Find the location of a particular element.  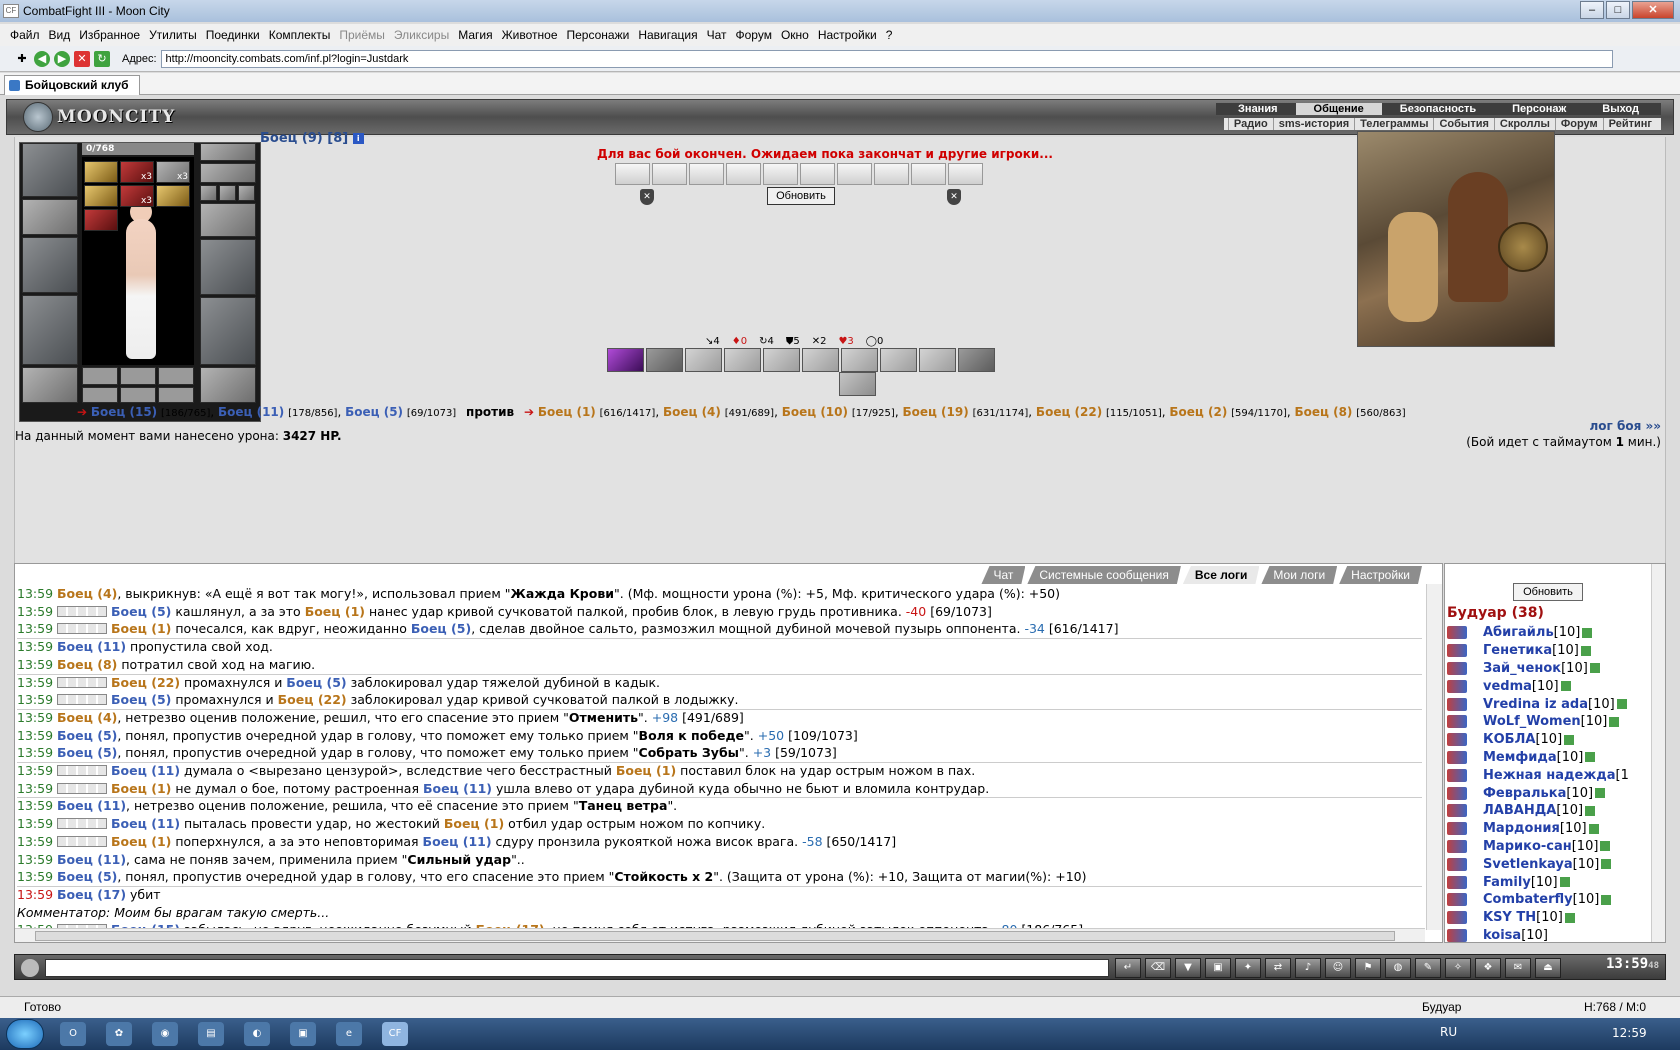

tab-system-messages: Системные сообщения is located at coordinates (1104, 575).